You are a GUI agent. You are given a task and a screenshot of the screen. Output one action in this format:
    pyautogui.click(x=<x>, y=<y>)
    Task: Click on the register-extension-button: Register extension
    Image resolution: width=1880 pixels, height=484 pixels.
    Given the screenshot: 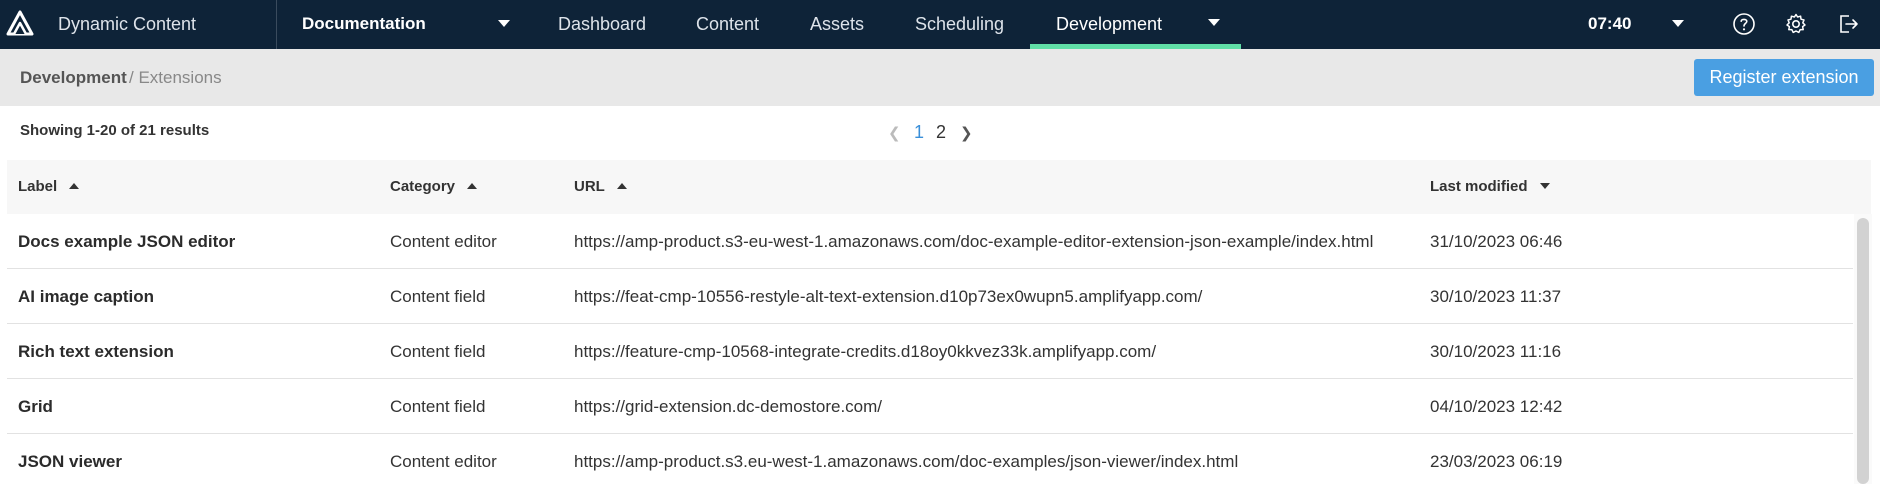 What is the action you would take?
    pyautogui.click(x=1784, y=77)
    